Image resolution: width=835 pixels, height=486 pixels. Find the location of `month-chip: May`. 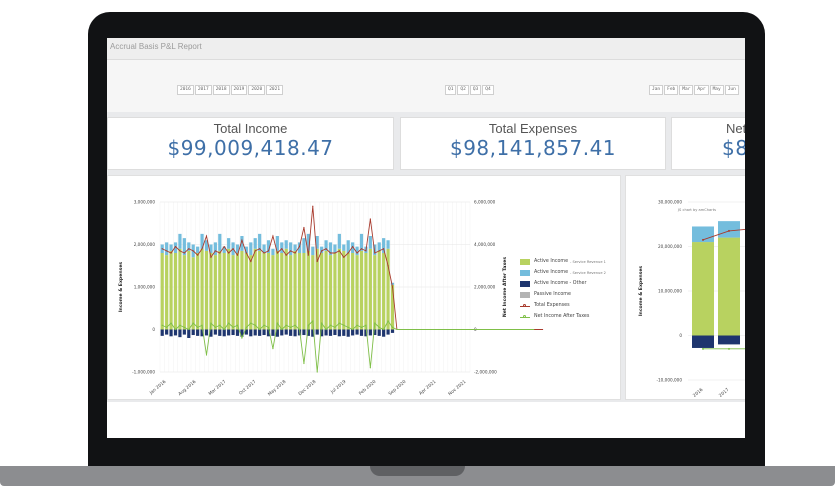

month-chip: May is located at coordinates (716, 90).